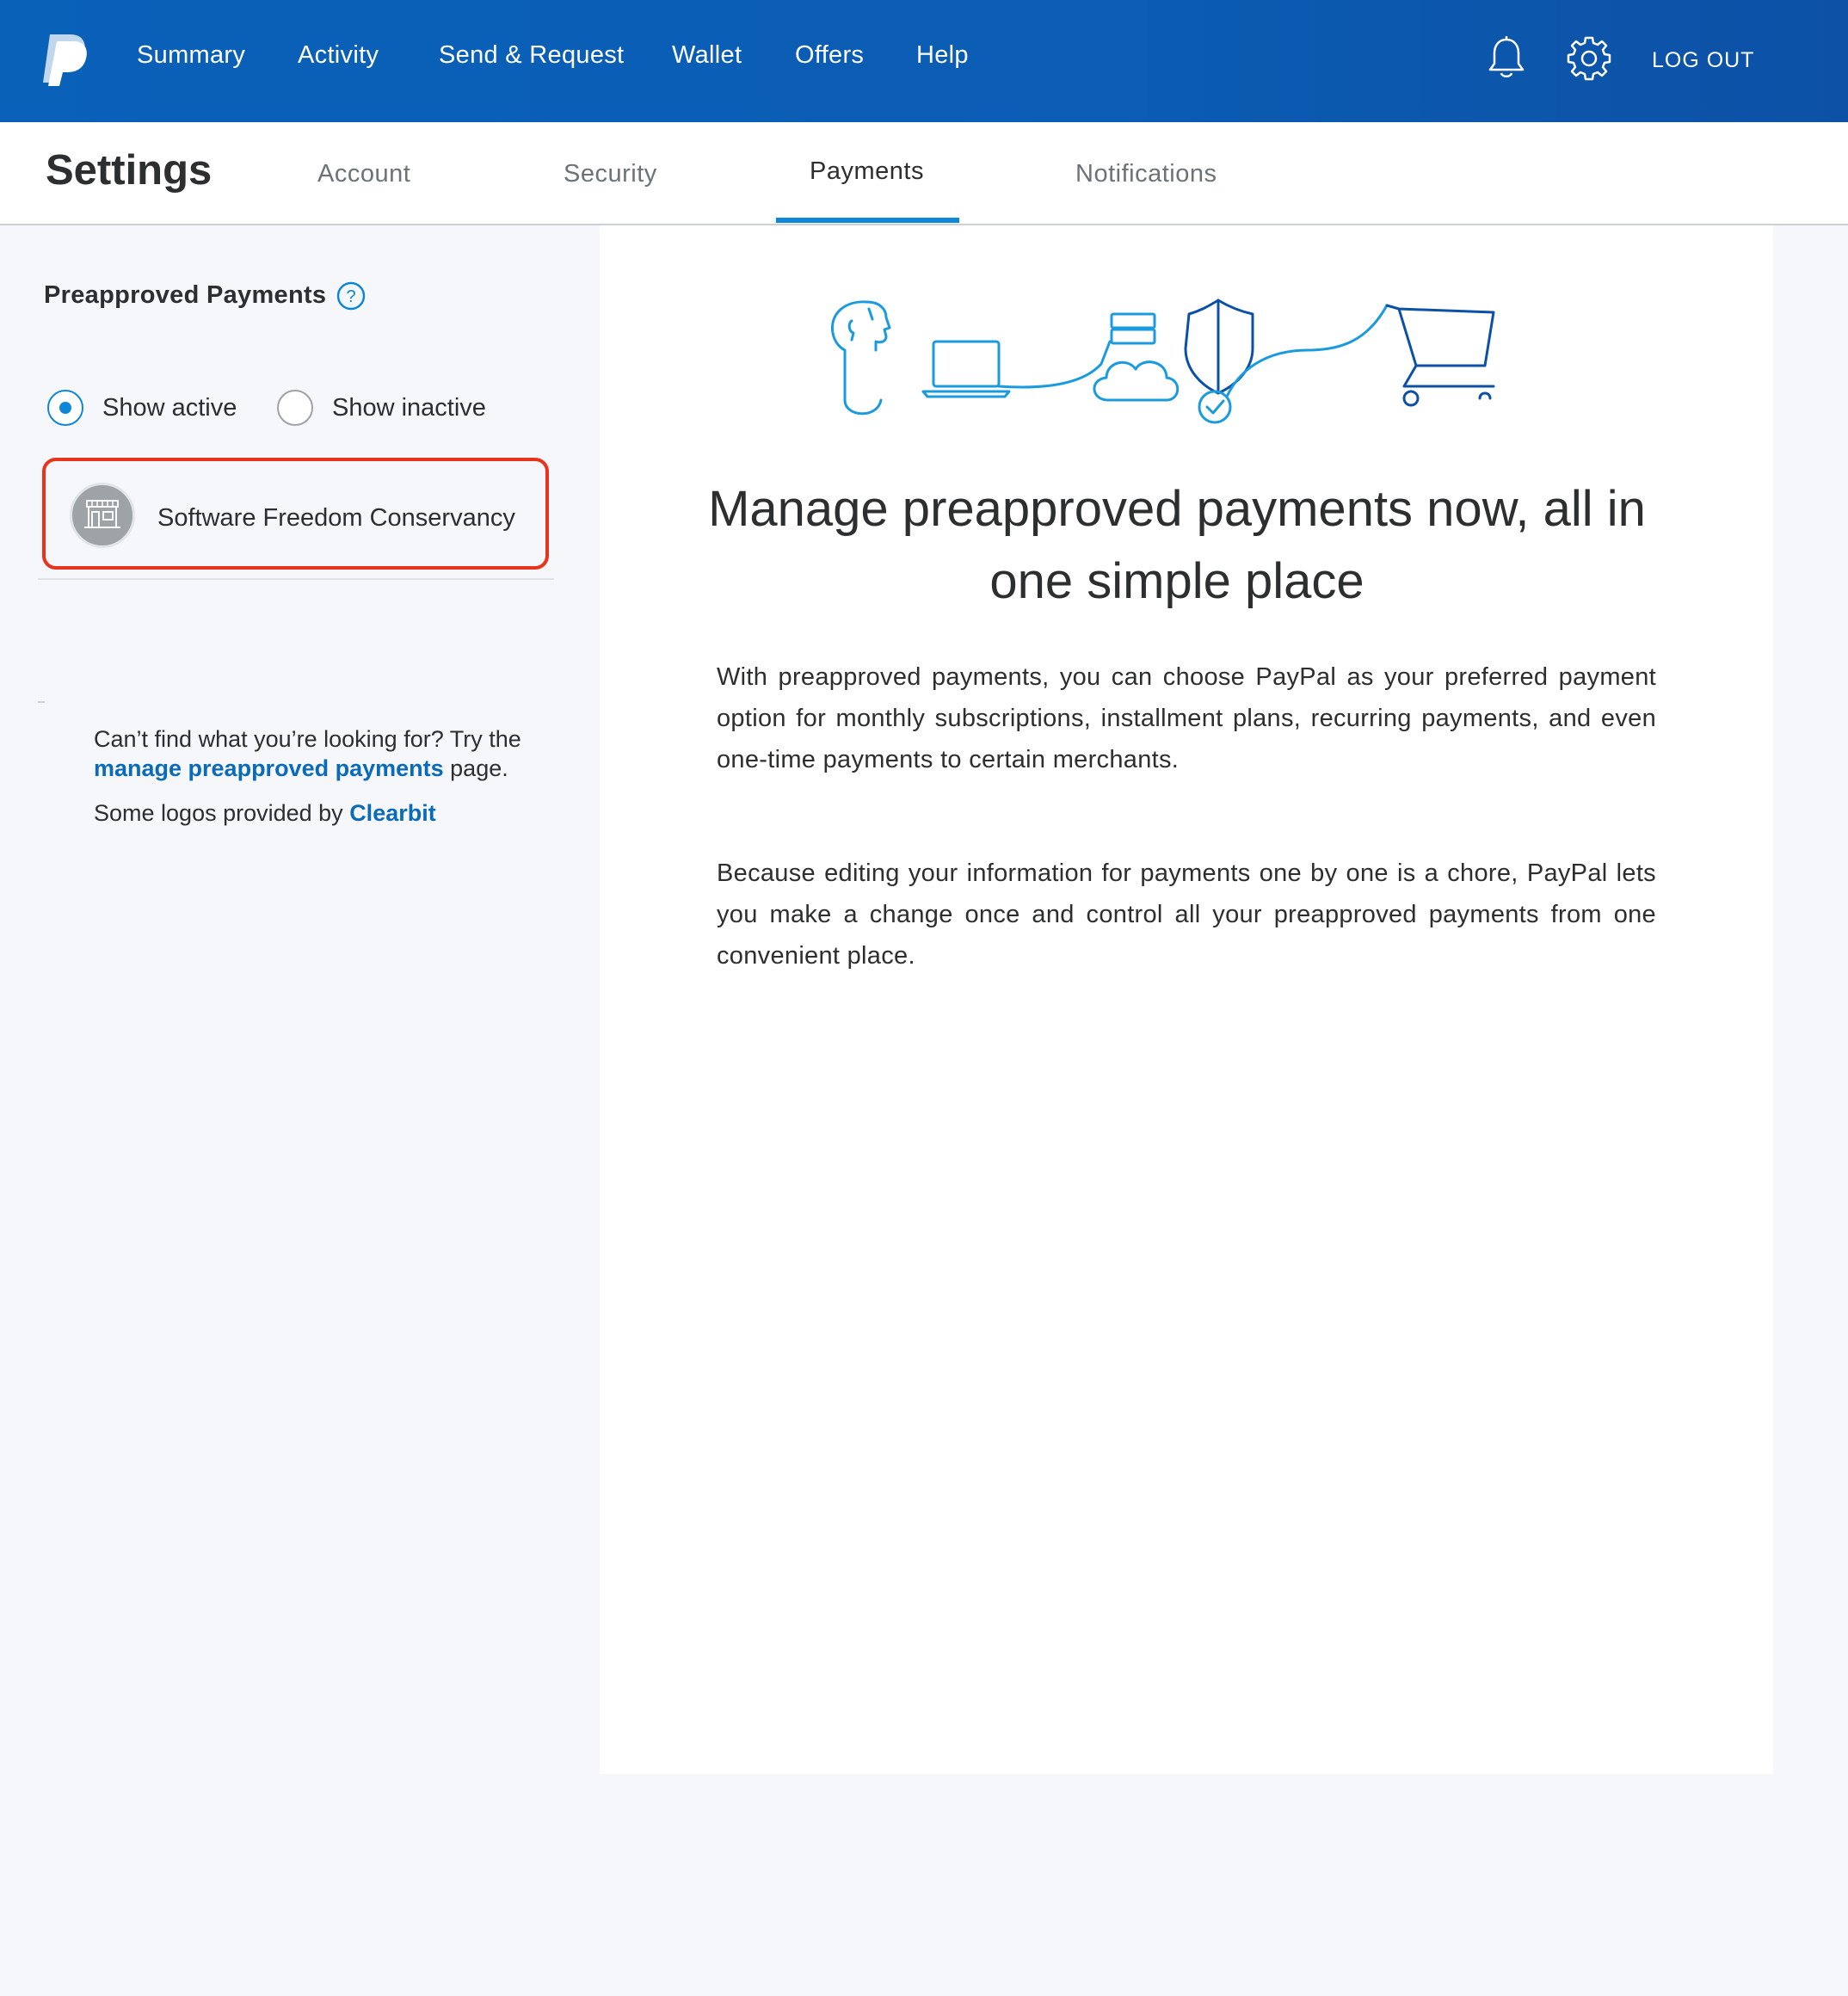 This screenshot has height=1996, width=1848. I want to click on question-mark-icon: ?, so click(351, 296).